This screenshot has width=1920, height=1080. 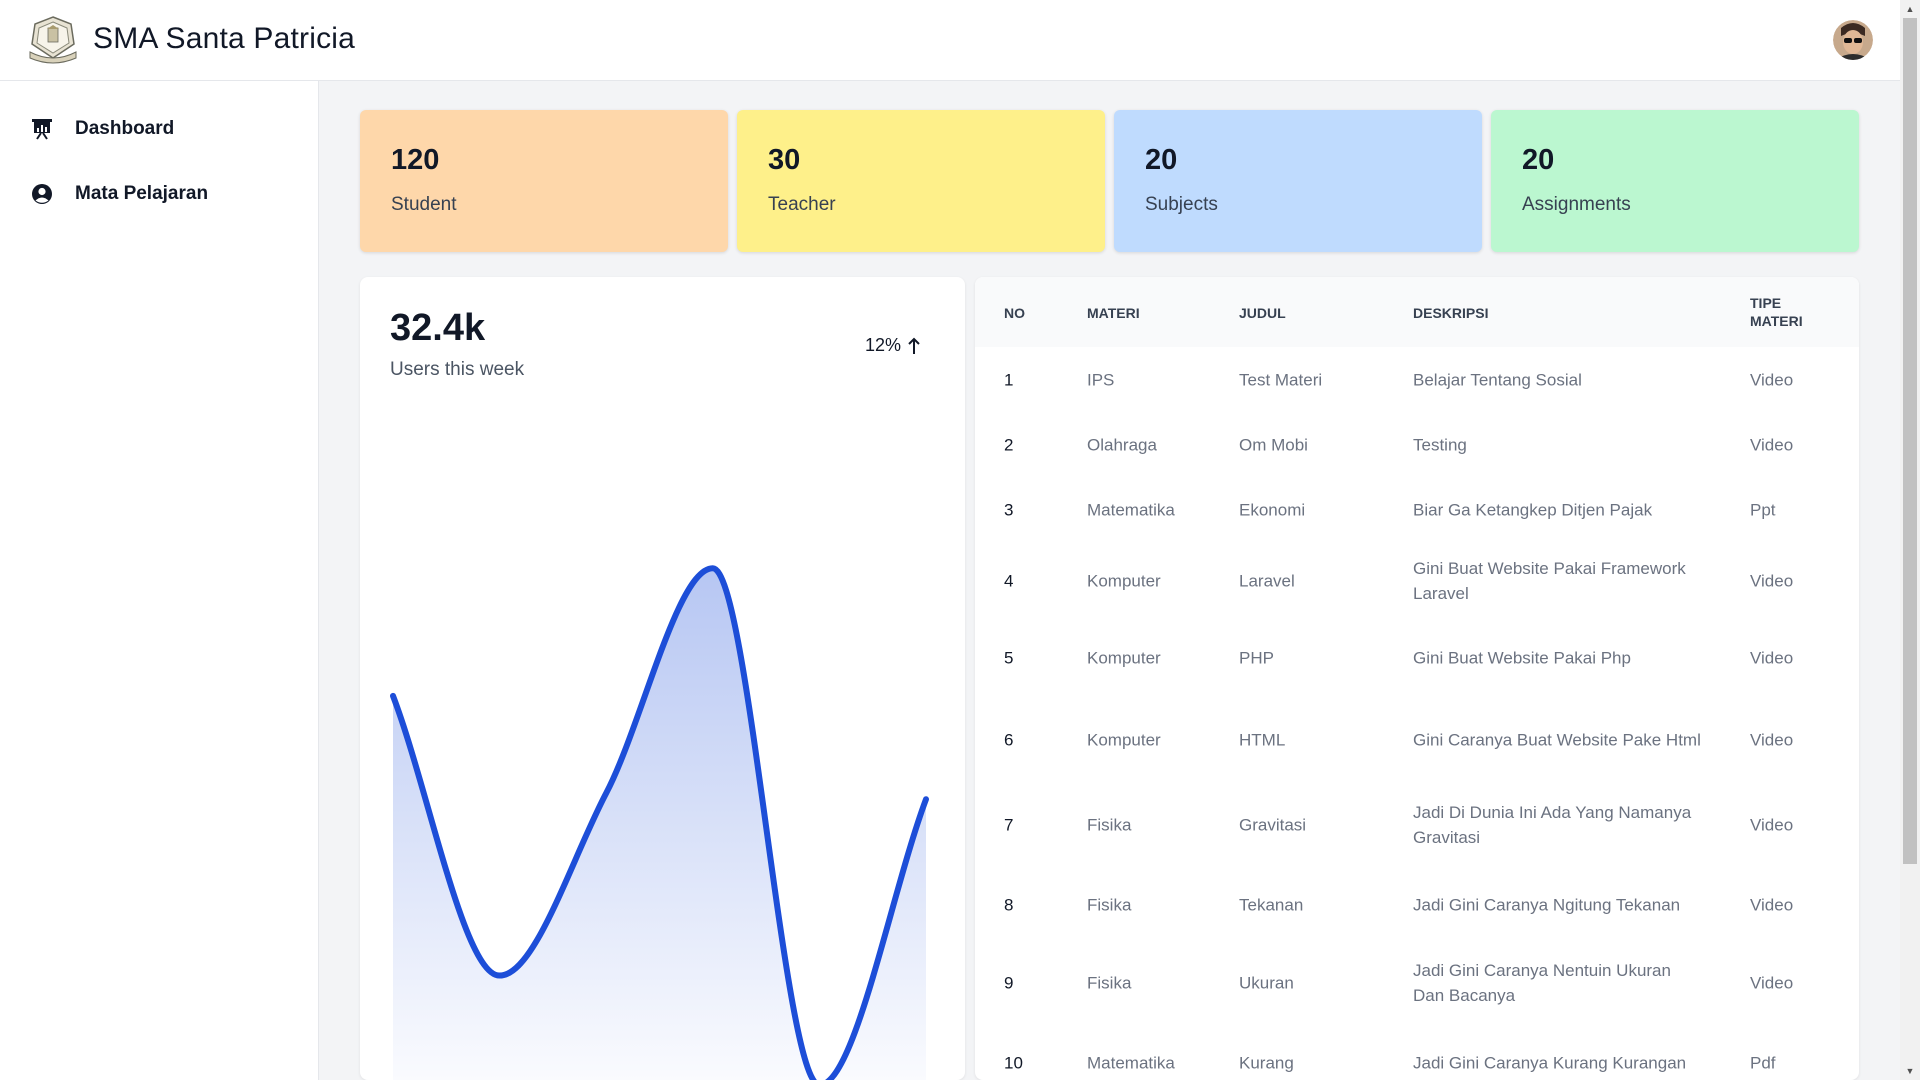 I want to click on table-row: 2 Olahraga Om Mobi Testing Video, so click(x=1417, y=444).